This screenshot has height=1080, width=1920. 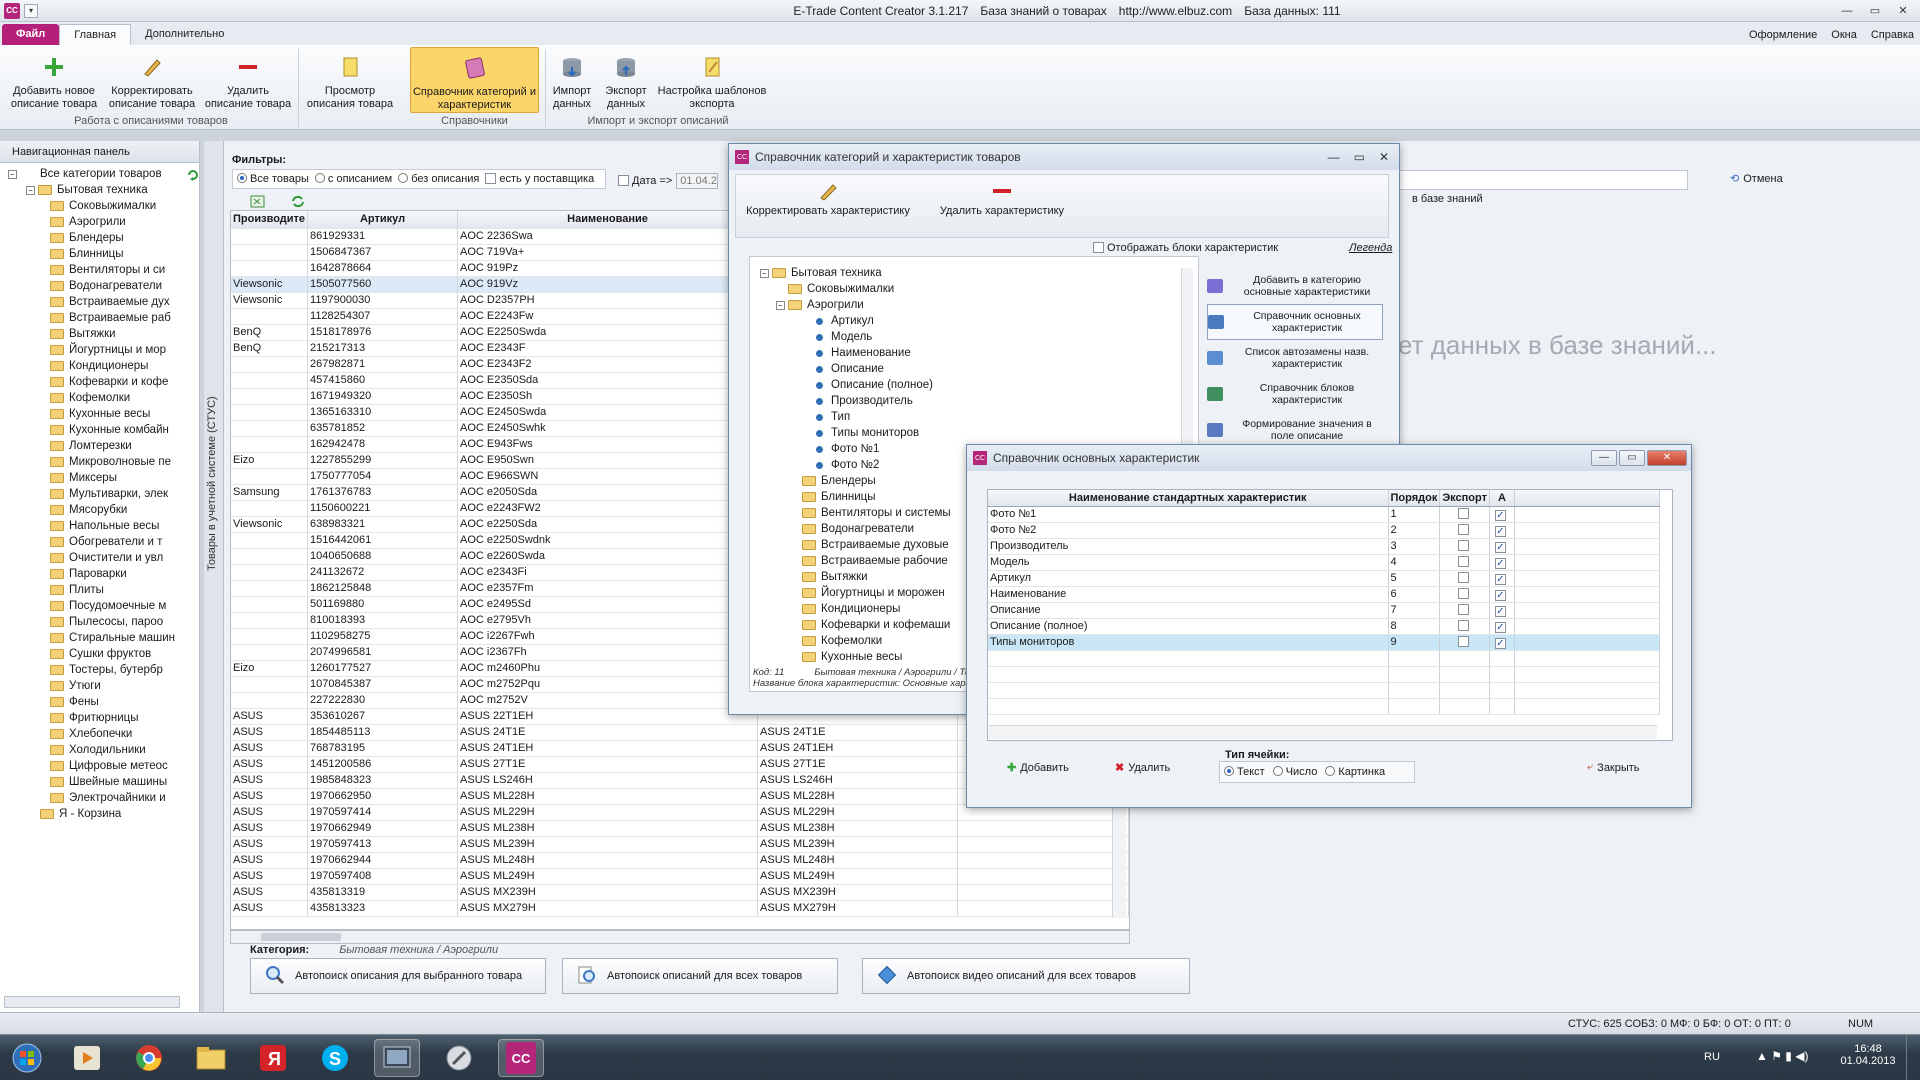 What do you see at coordinates (974, 321) in the screenshot?
I see `tree-node-characteristic: Артикул` at bounding box center [974, 321].